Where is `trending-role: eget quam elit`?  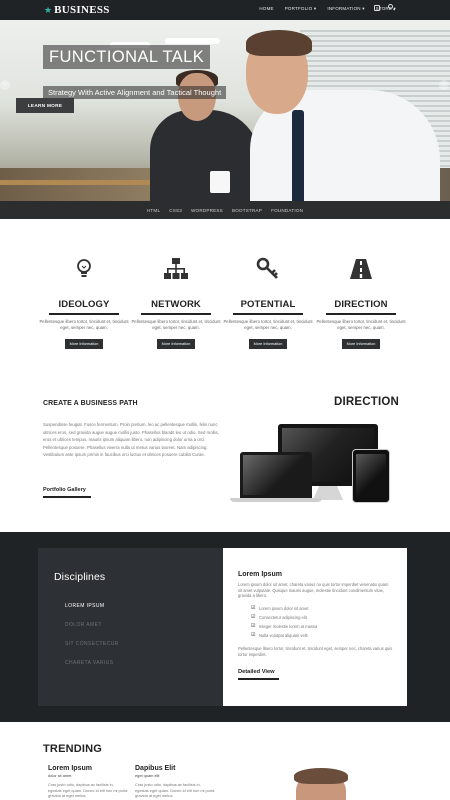 trending-role: eget quam elit is located at coordinates (147, 775).